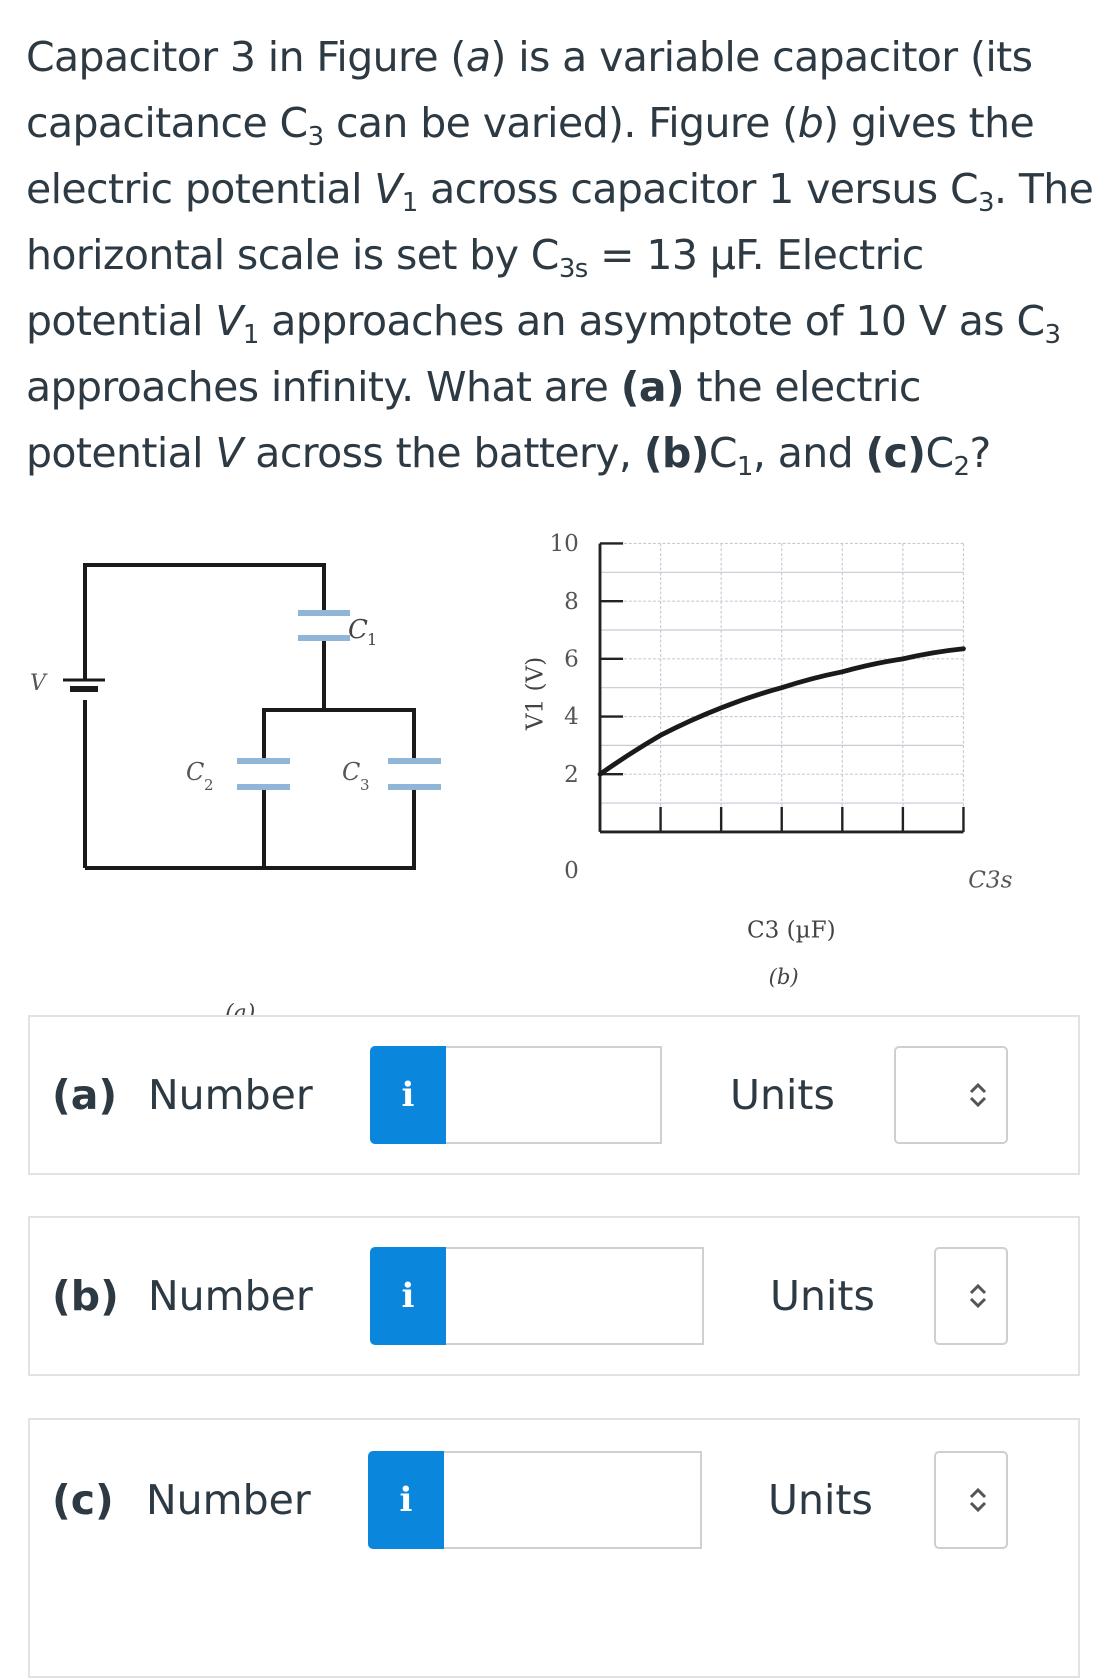 This screenshot has height=1678, width=1112. Describe the element at coordinates (372, 639) in the screenshot. I see `c1-subscript: 1` at that location.